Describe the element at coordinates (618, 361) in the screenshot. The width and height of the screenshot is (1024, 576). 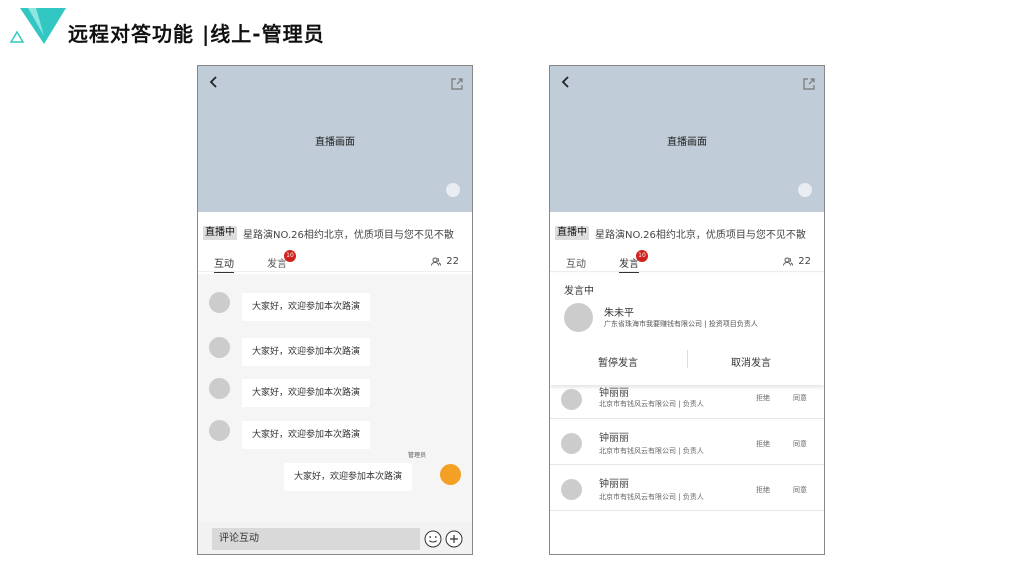
I see `pause-speak-button: 暂停发言` at that location.